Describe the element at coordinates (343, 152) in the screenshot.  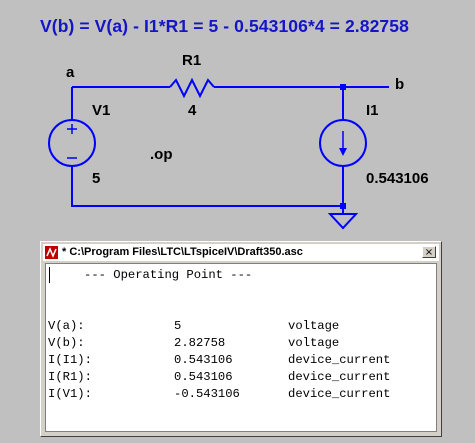
I see `arrow-head-icon` at that location.